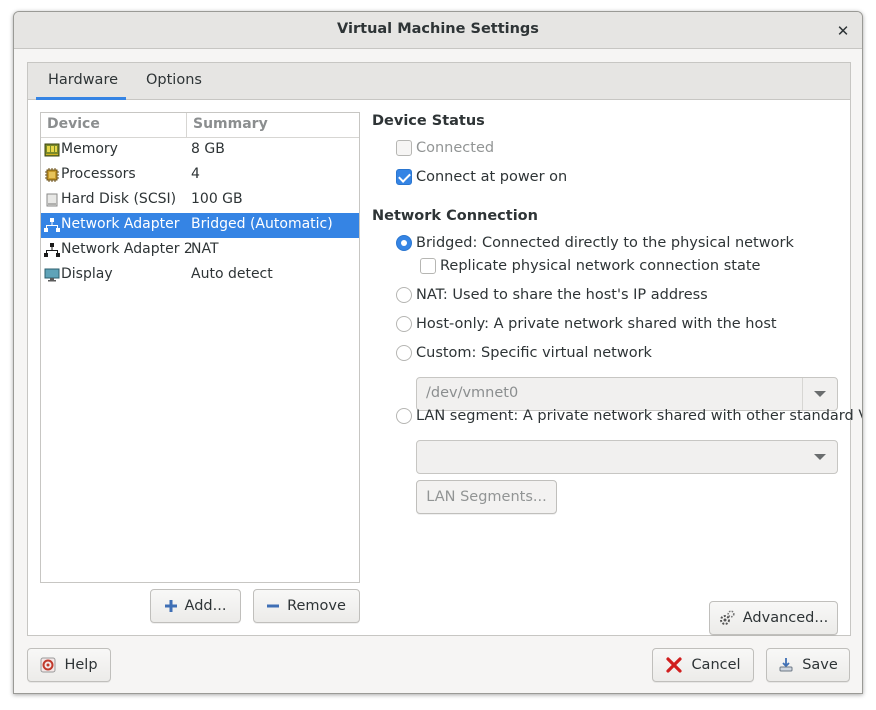  I want to click on custom-radio, so click(404, 353).